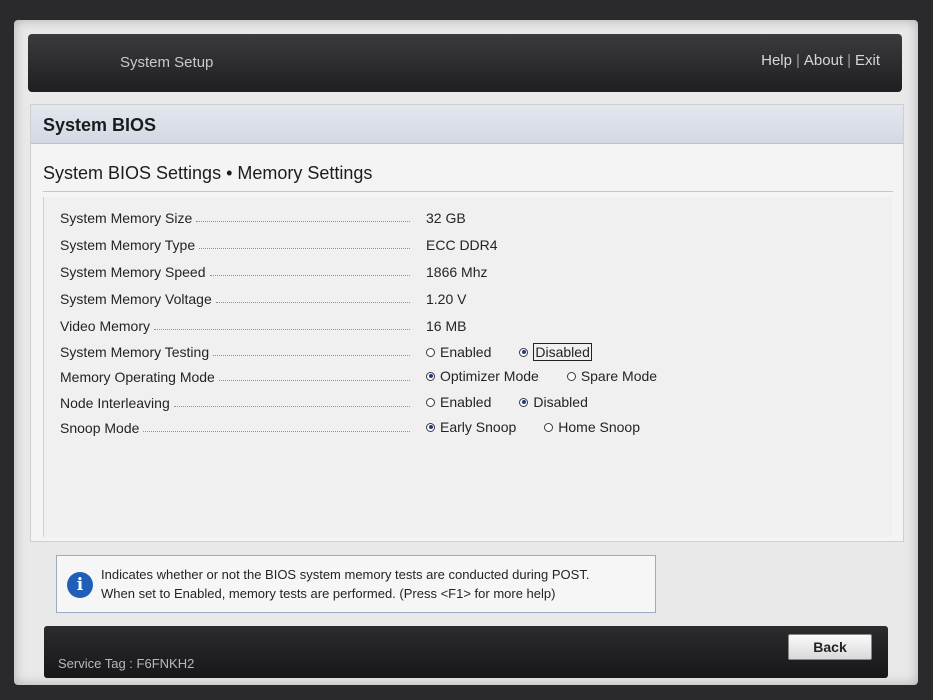 This screenshot has height=700, width=933. What do you see at coordinates (470, 300) in the screenshot?
I see `setting-row-memory-voltage: System Memory Voltage 1.20 V` at bounding box center [470, 300].